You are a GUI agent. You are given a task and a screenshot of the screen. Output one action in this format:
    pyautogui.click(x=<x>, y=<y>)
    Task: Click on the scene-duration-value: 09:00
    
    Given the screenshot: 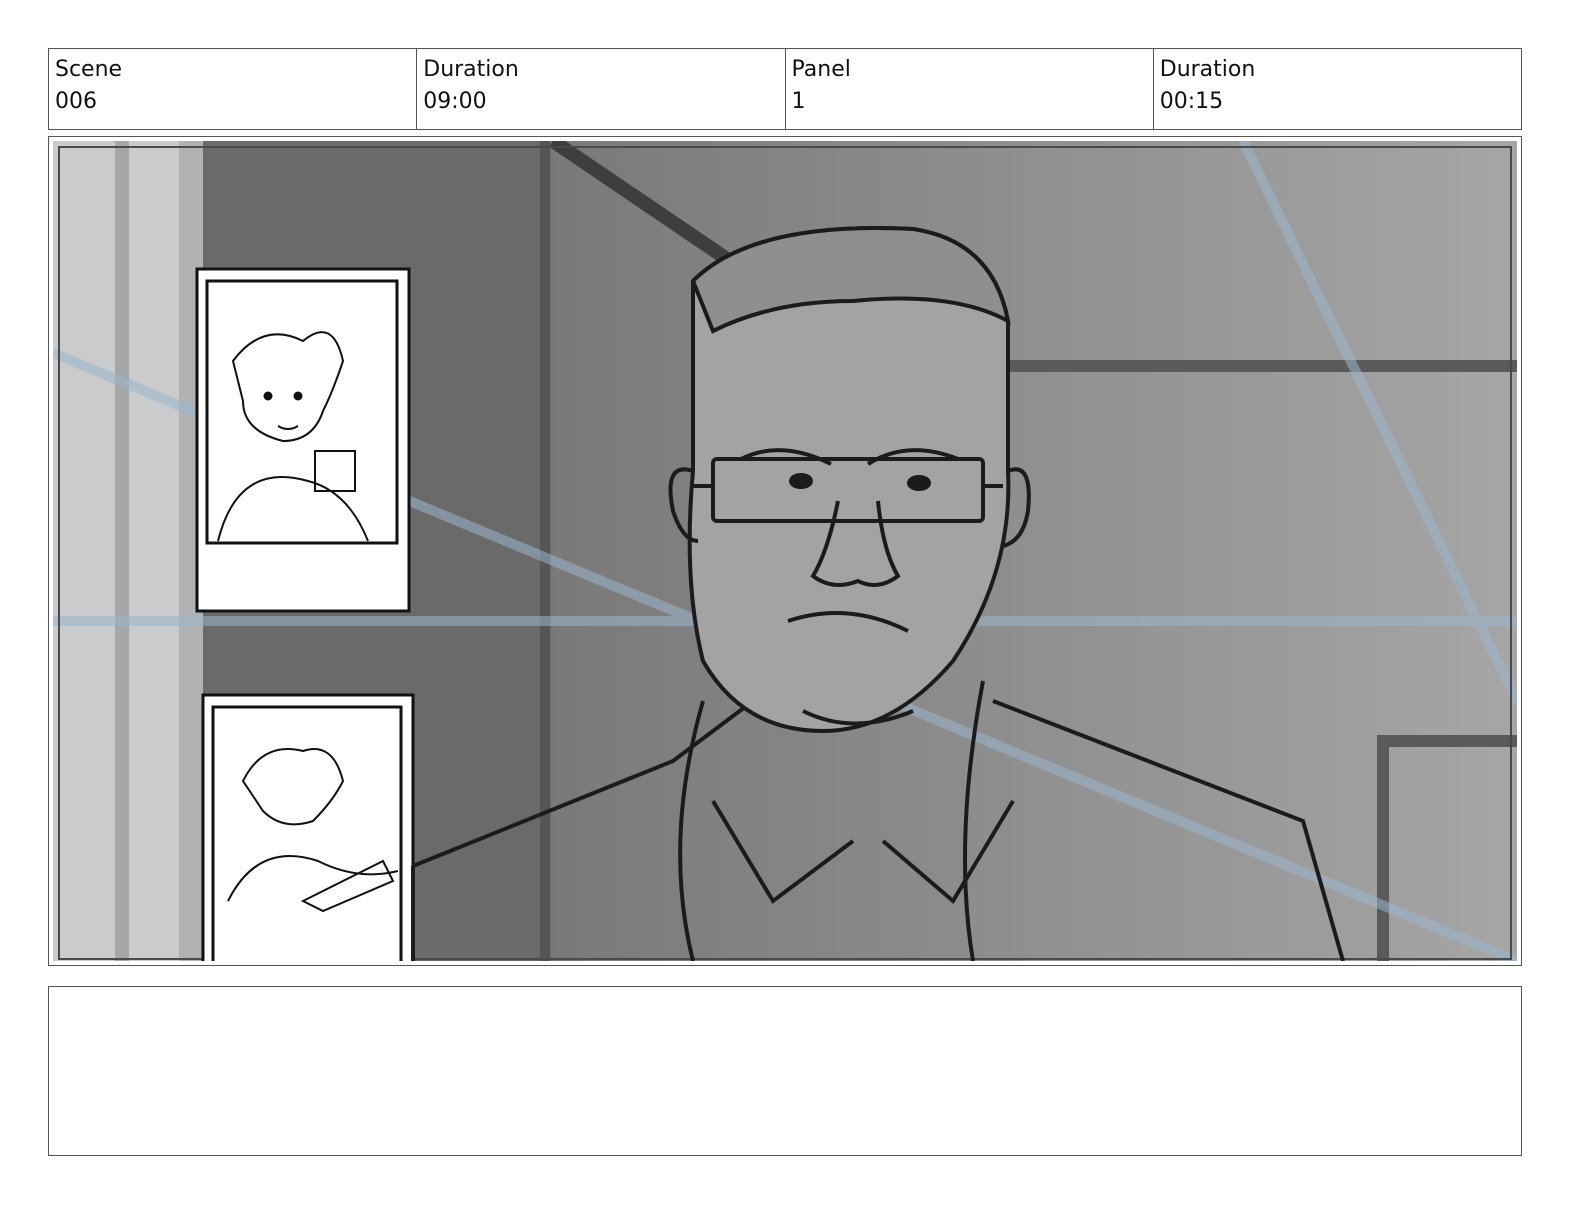 What is the action you would take?
    pyautogui.click(x=455, y=101)
    